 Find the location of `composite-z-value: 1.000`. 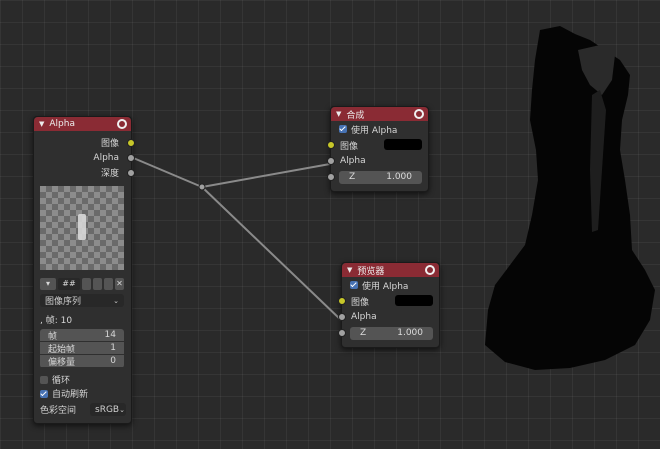

composite-z-value: 1.000 is located at coordinates (399, 177).